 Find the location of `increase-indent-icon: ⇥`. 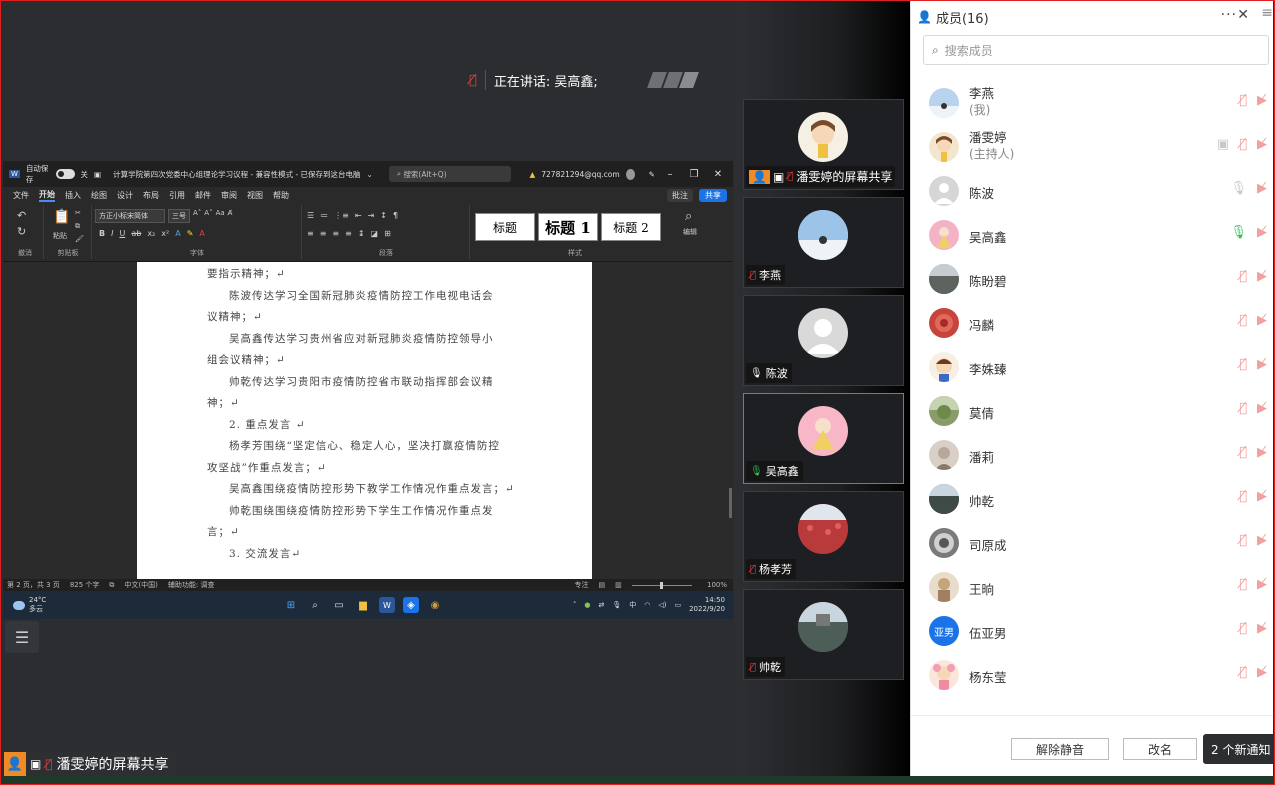

increase-indent-icon: ⇥ is located at coordinates (371, 215).